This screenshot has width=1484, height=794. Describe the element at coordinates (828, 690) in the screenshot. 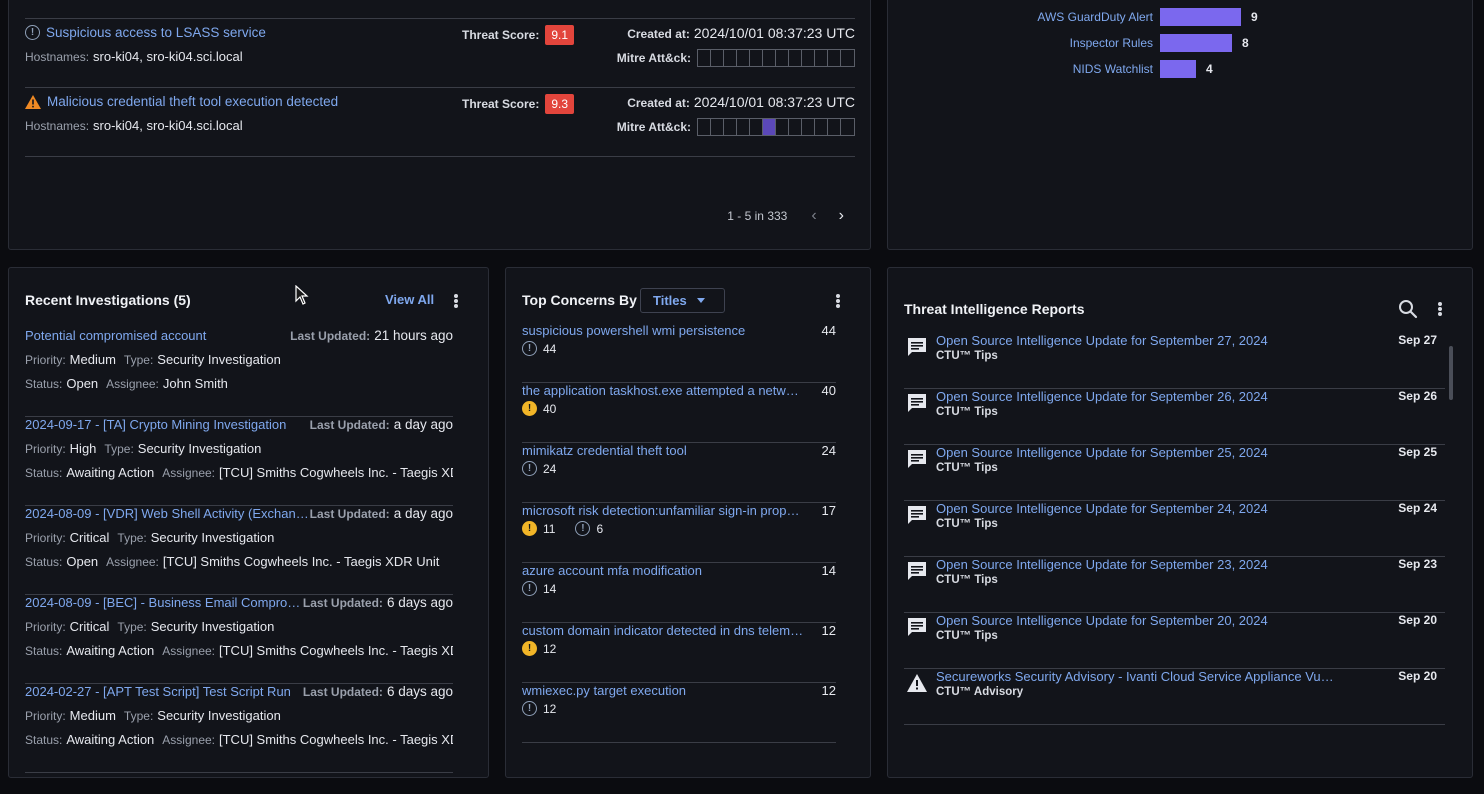

I see `concern-count: 12` at that location.